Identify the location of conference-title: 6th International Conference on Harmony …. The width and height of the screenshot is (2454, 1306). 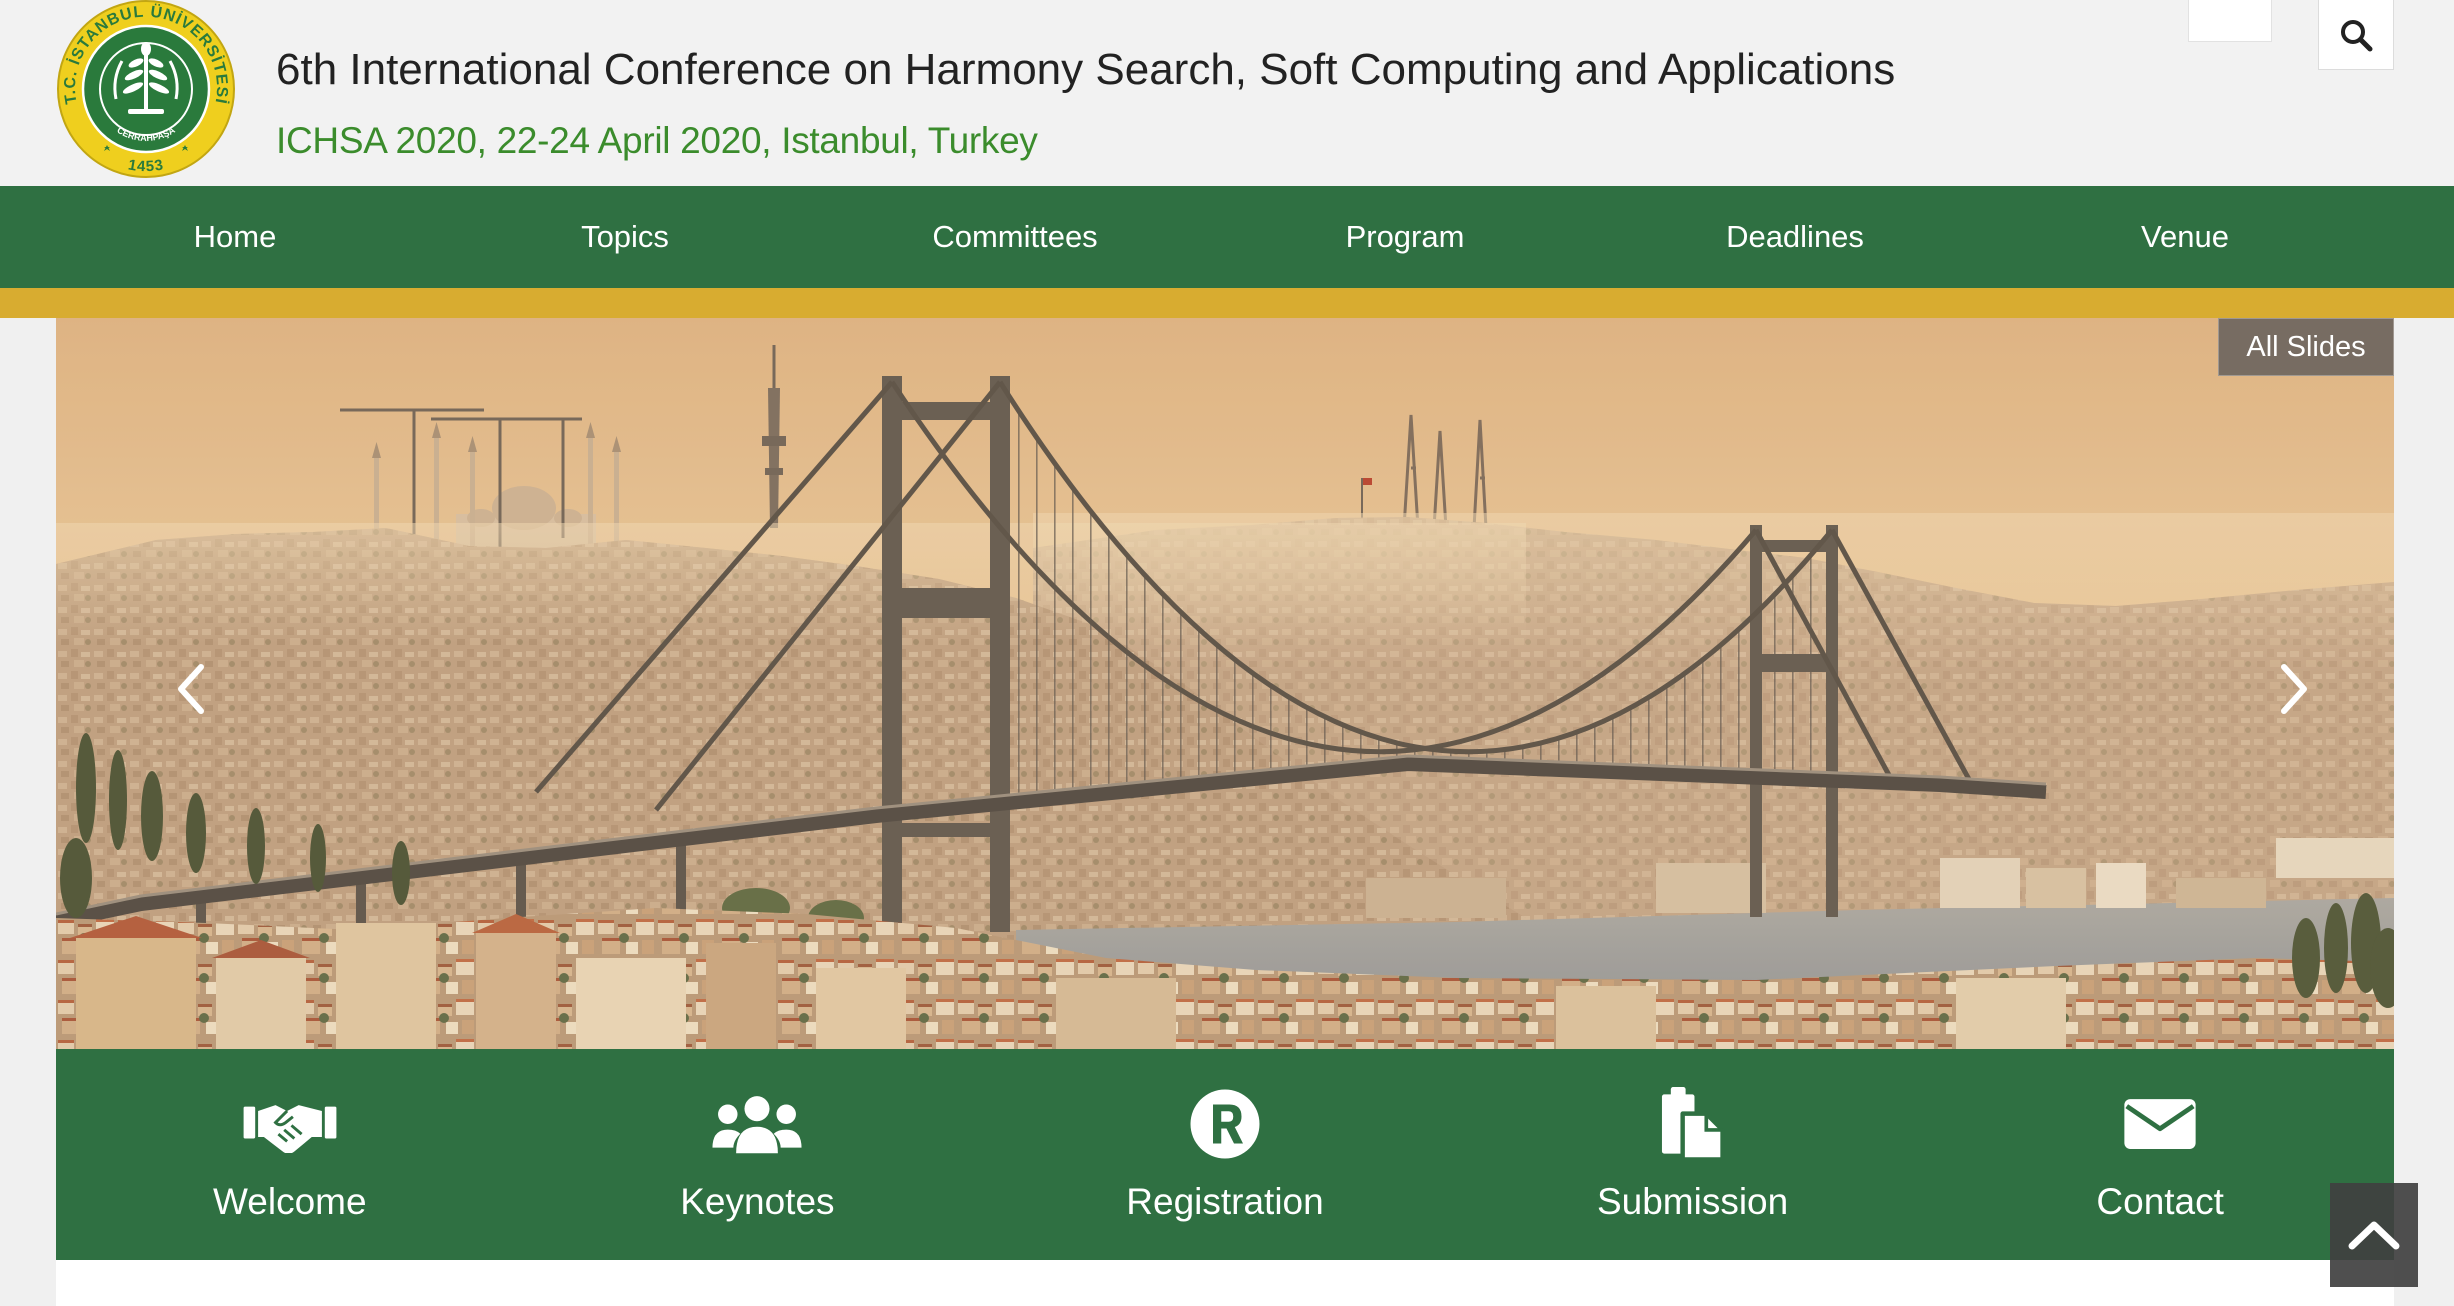
(1086, 69).